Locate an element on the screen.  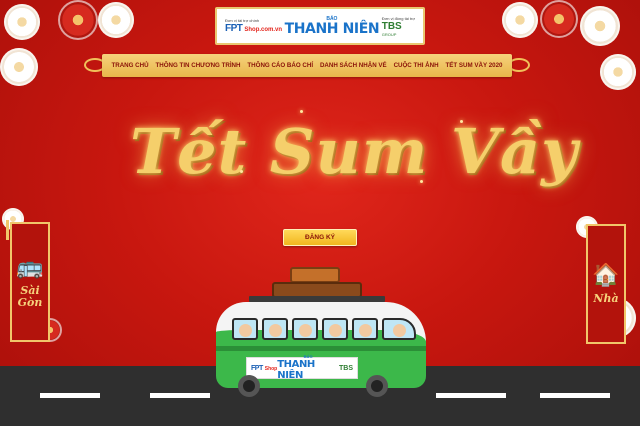
thanh-nien-logo: BÁO THANH NIÊN is located at coordinates (332, 26).